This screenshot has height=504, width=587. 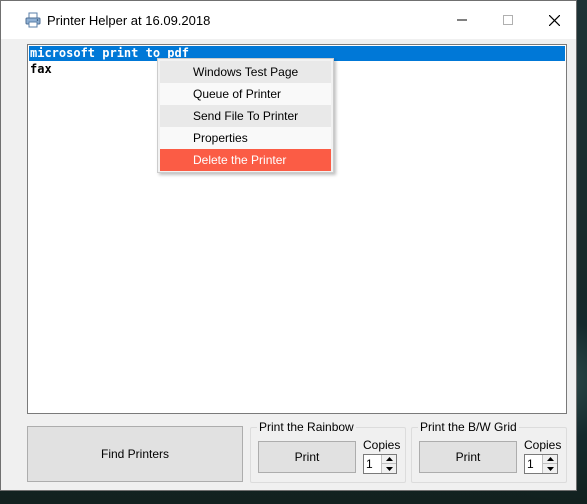 I want to click on rainbow-copies-decrement, so click(x=388, y=468).